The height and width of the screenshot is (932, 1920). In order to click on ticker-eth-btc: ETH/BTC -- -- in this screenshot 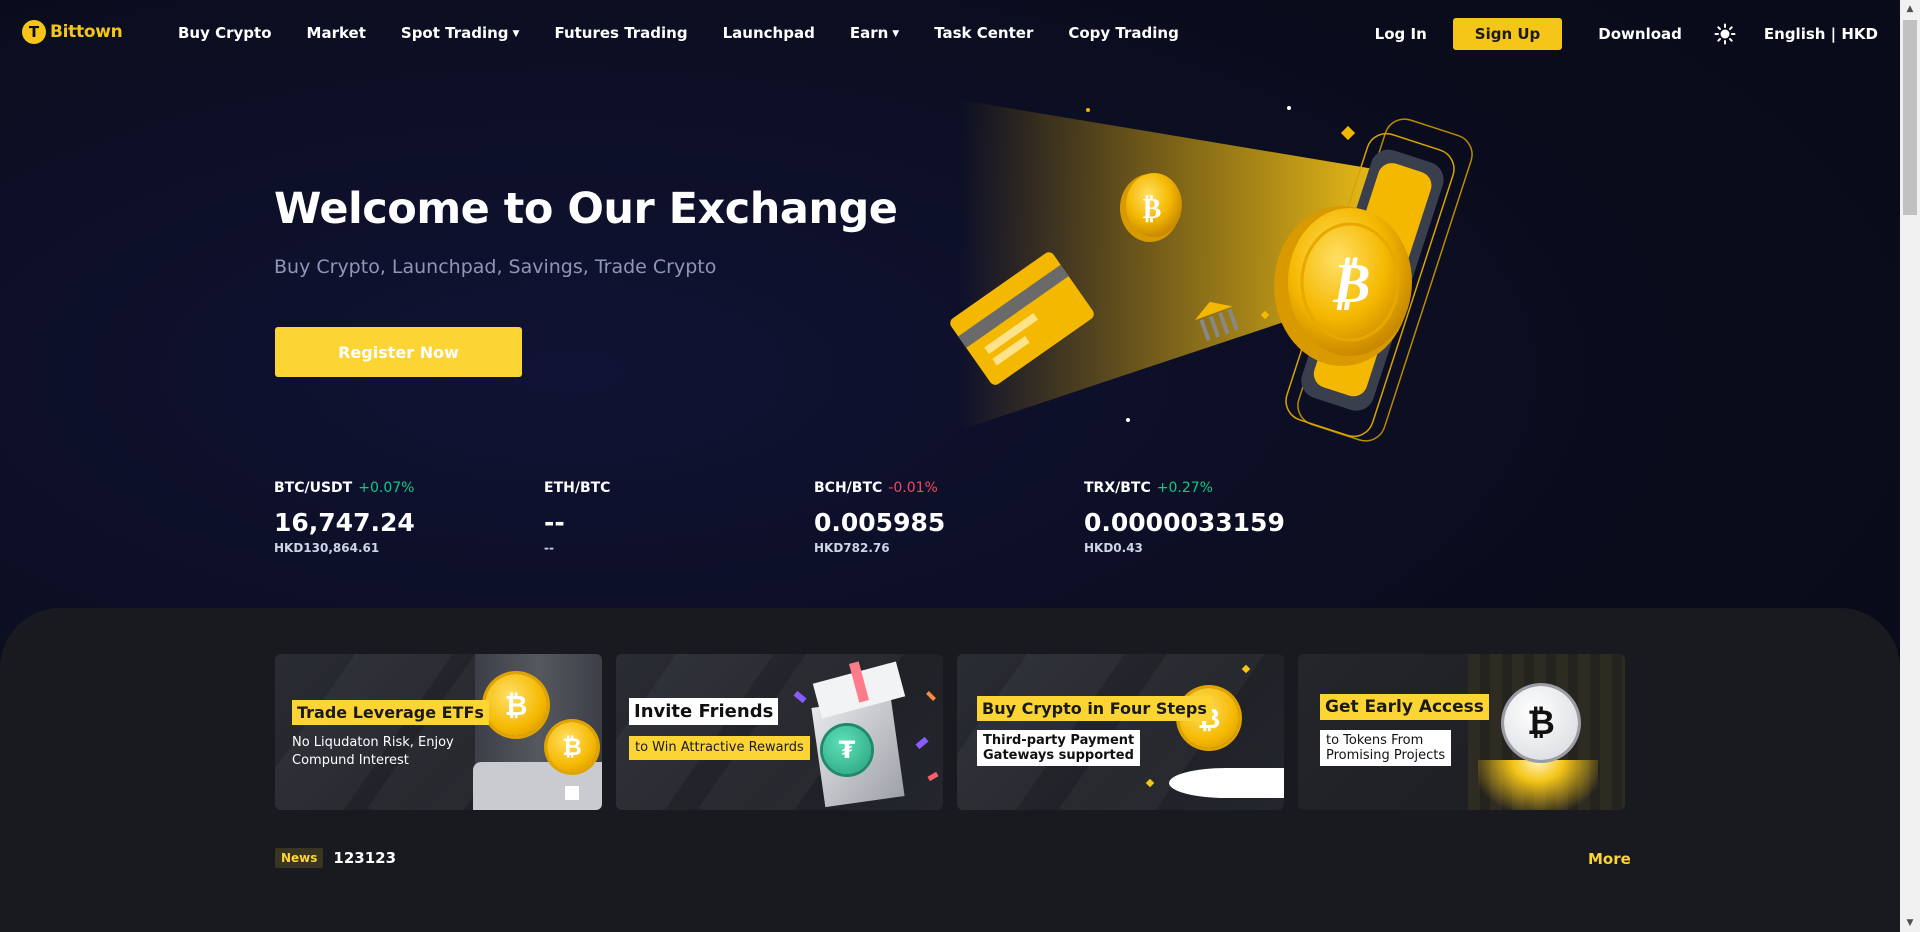, I will do `click(679, 517)`.